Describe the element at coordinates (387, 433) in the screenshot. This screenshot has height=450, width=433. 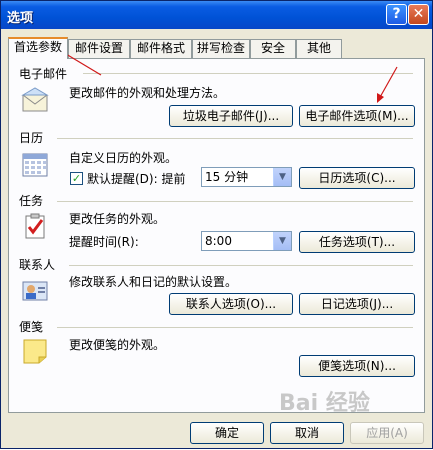
I see `apply-button: 应用(A)` at that location.